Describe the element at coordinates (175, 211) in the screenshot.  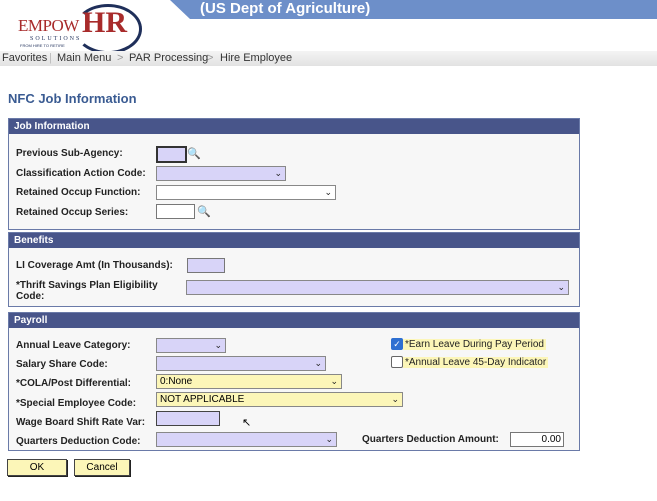
I see `retained-series-input` at that location.